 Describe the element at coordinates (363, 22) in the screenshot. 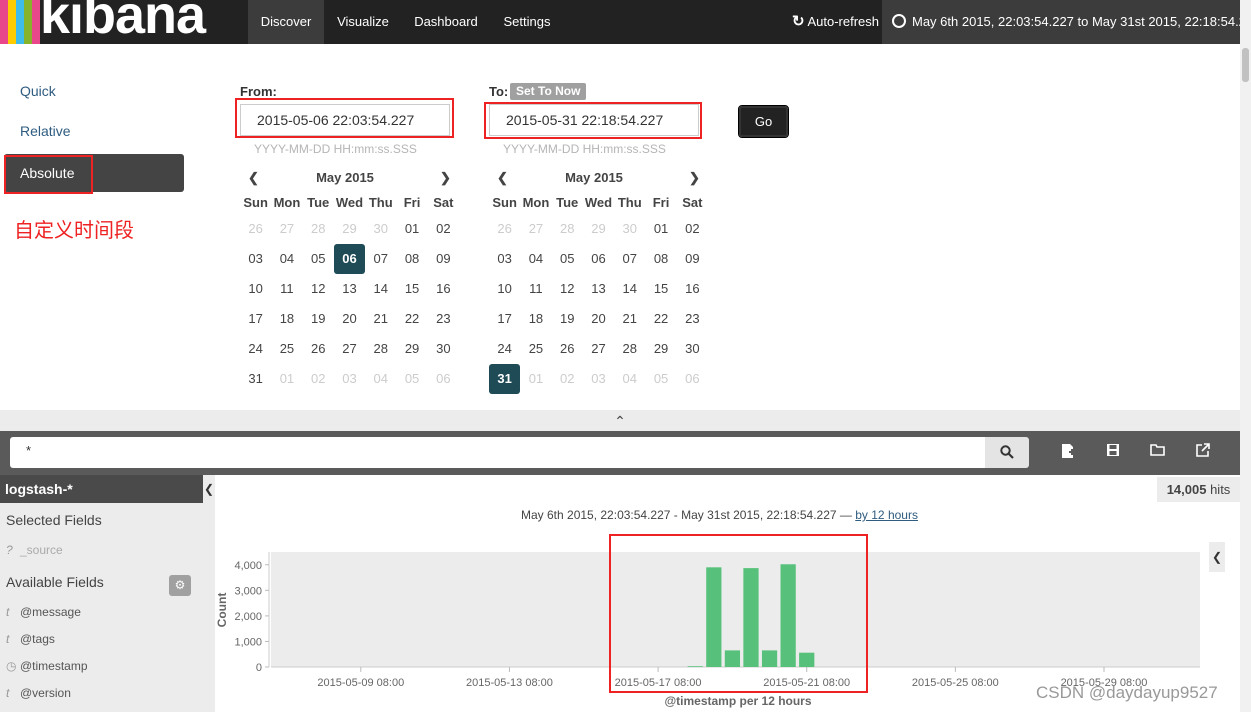

I see `tab-visualize: Visualize` at that location.